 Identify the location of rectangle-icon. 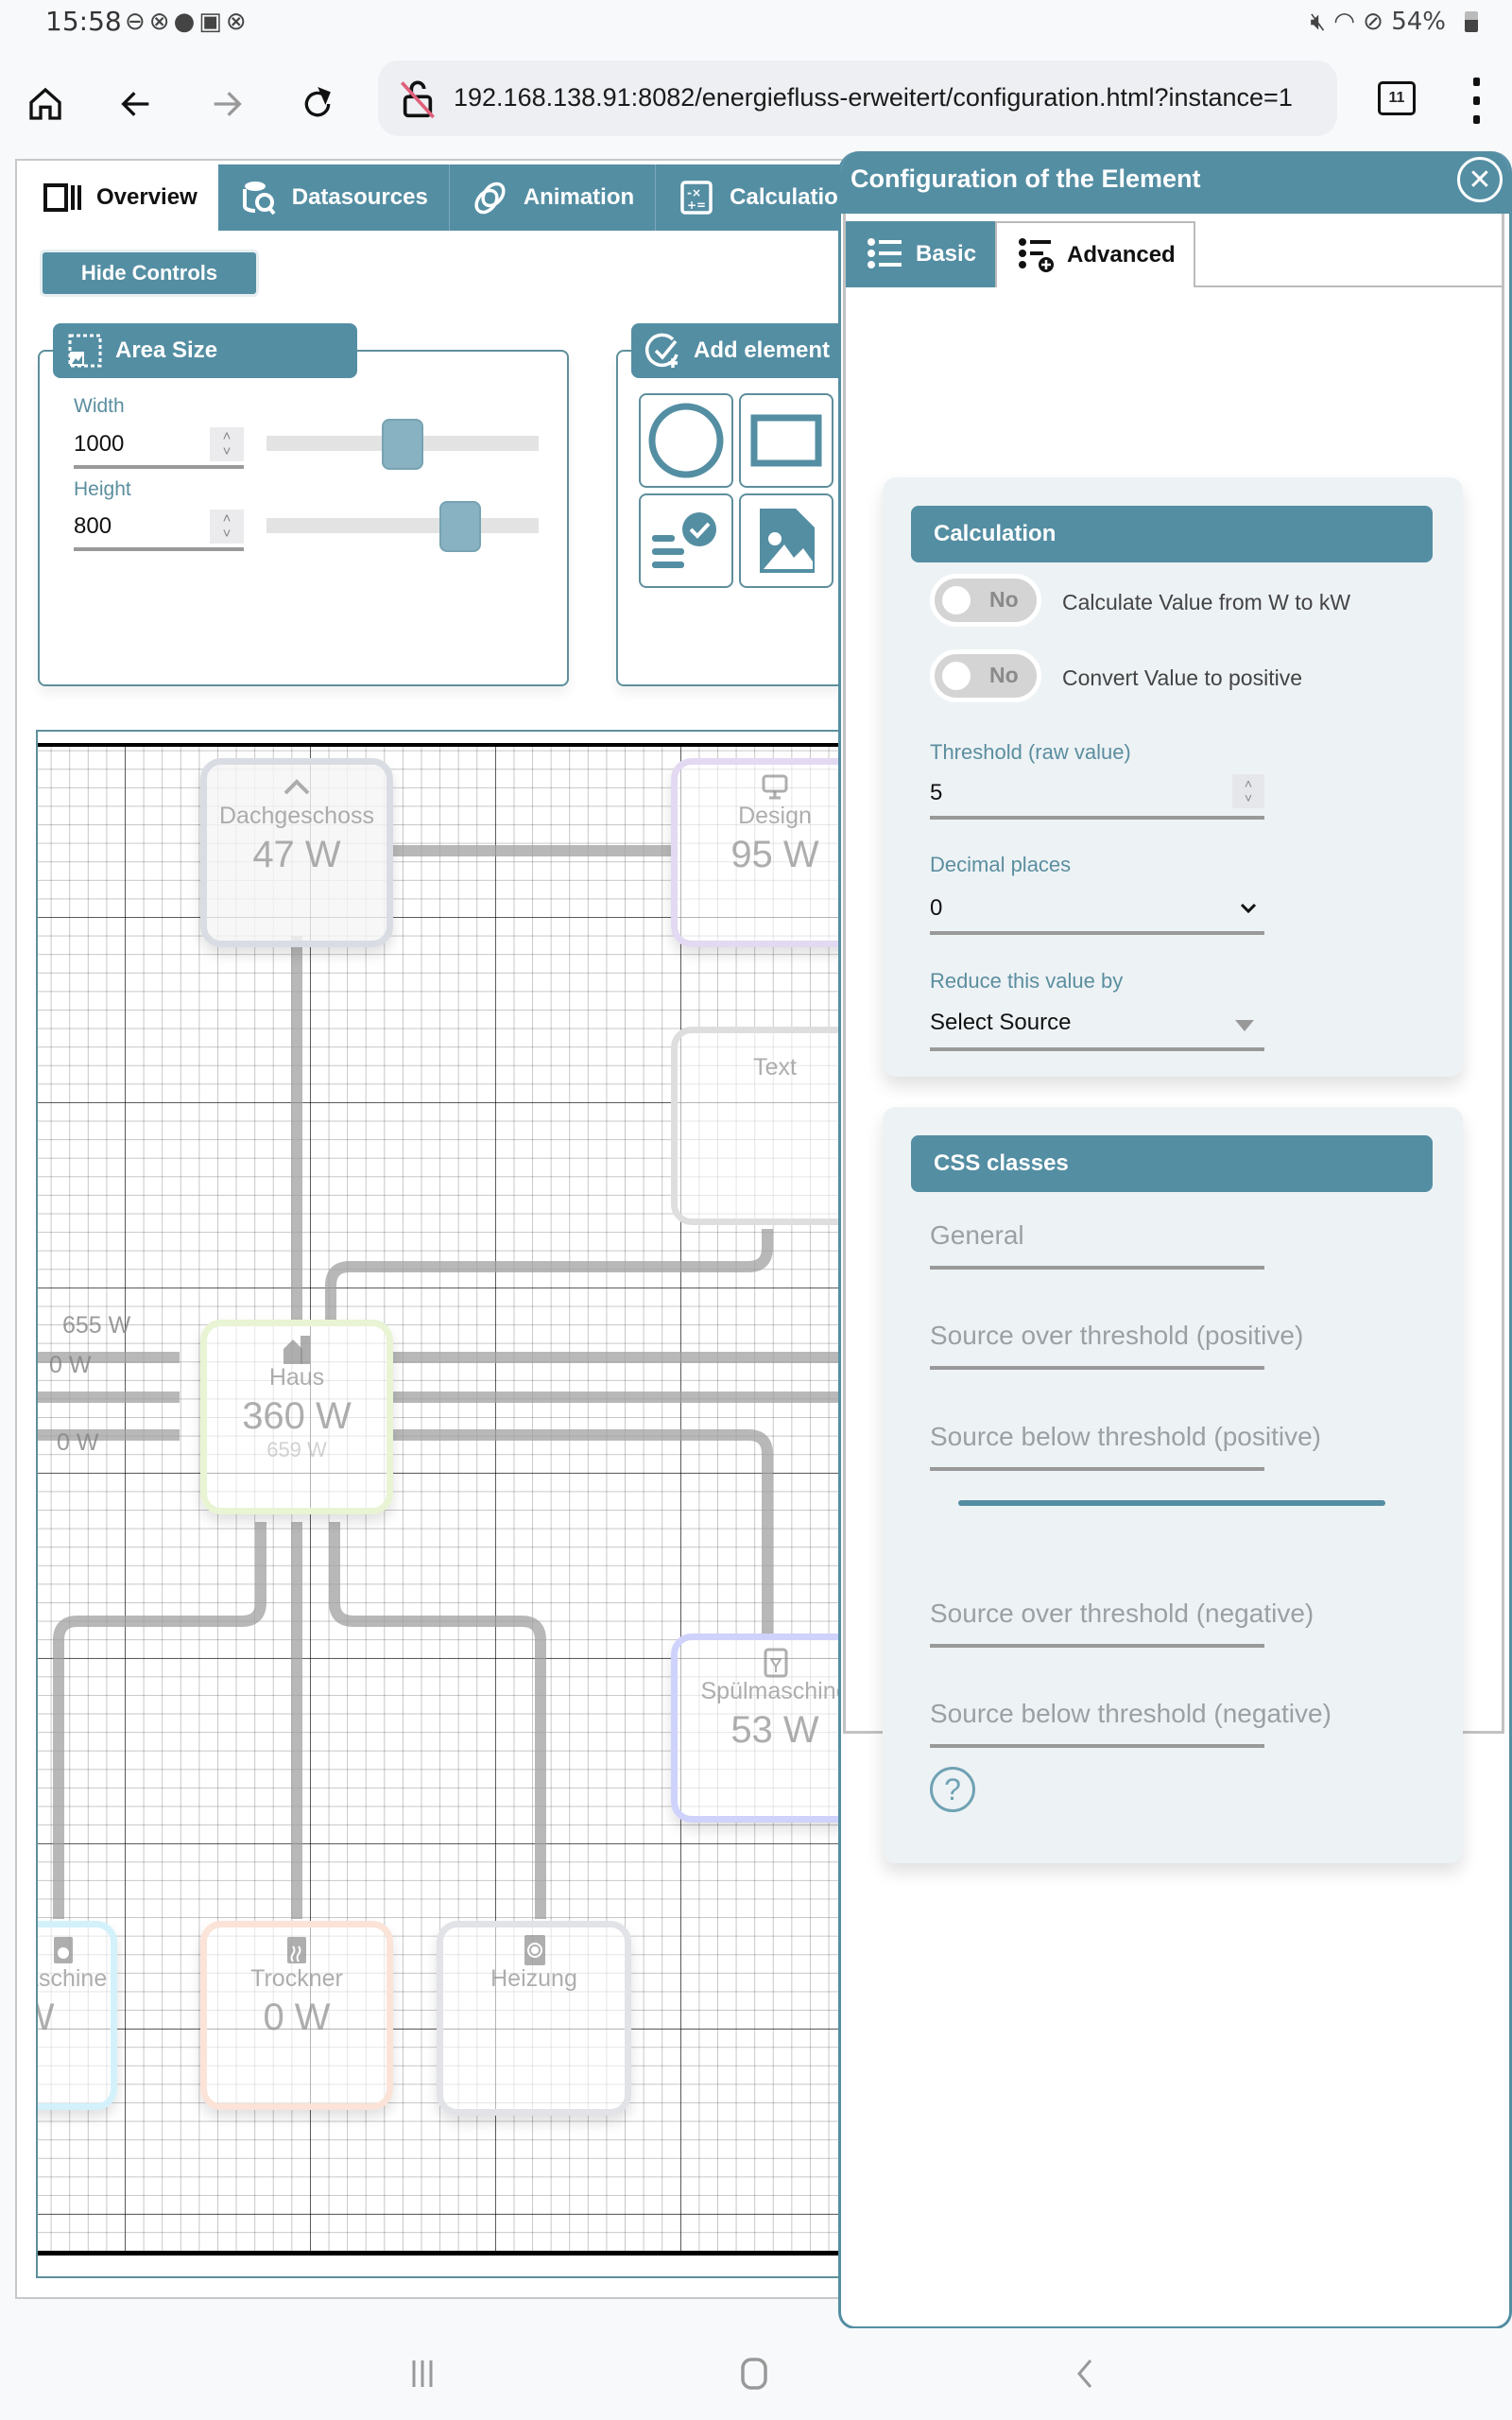
(786, 440).